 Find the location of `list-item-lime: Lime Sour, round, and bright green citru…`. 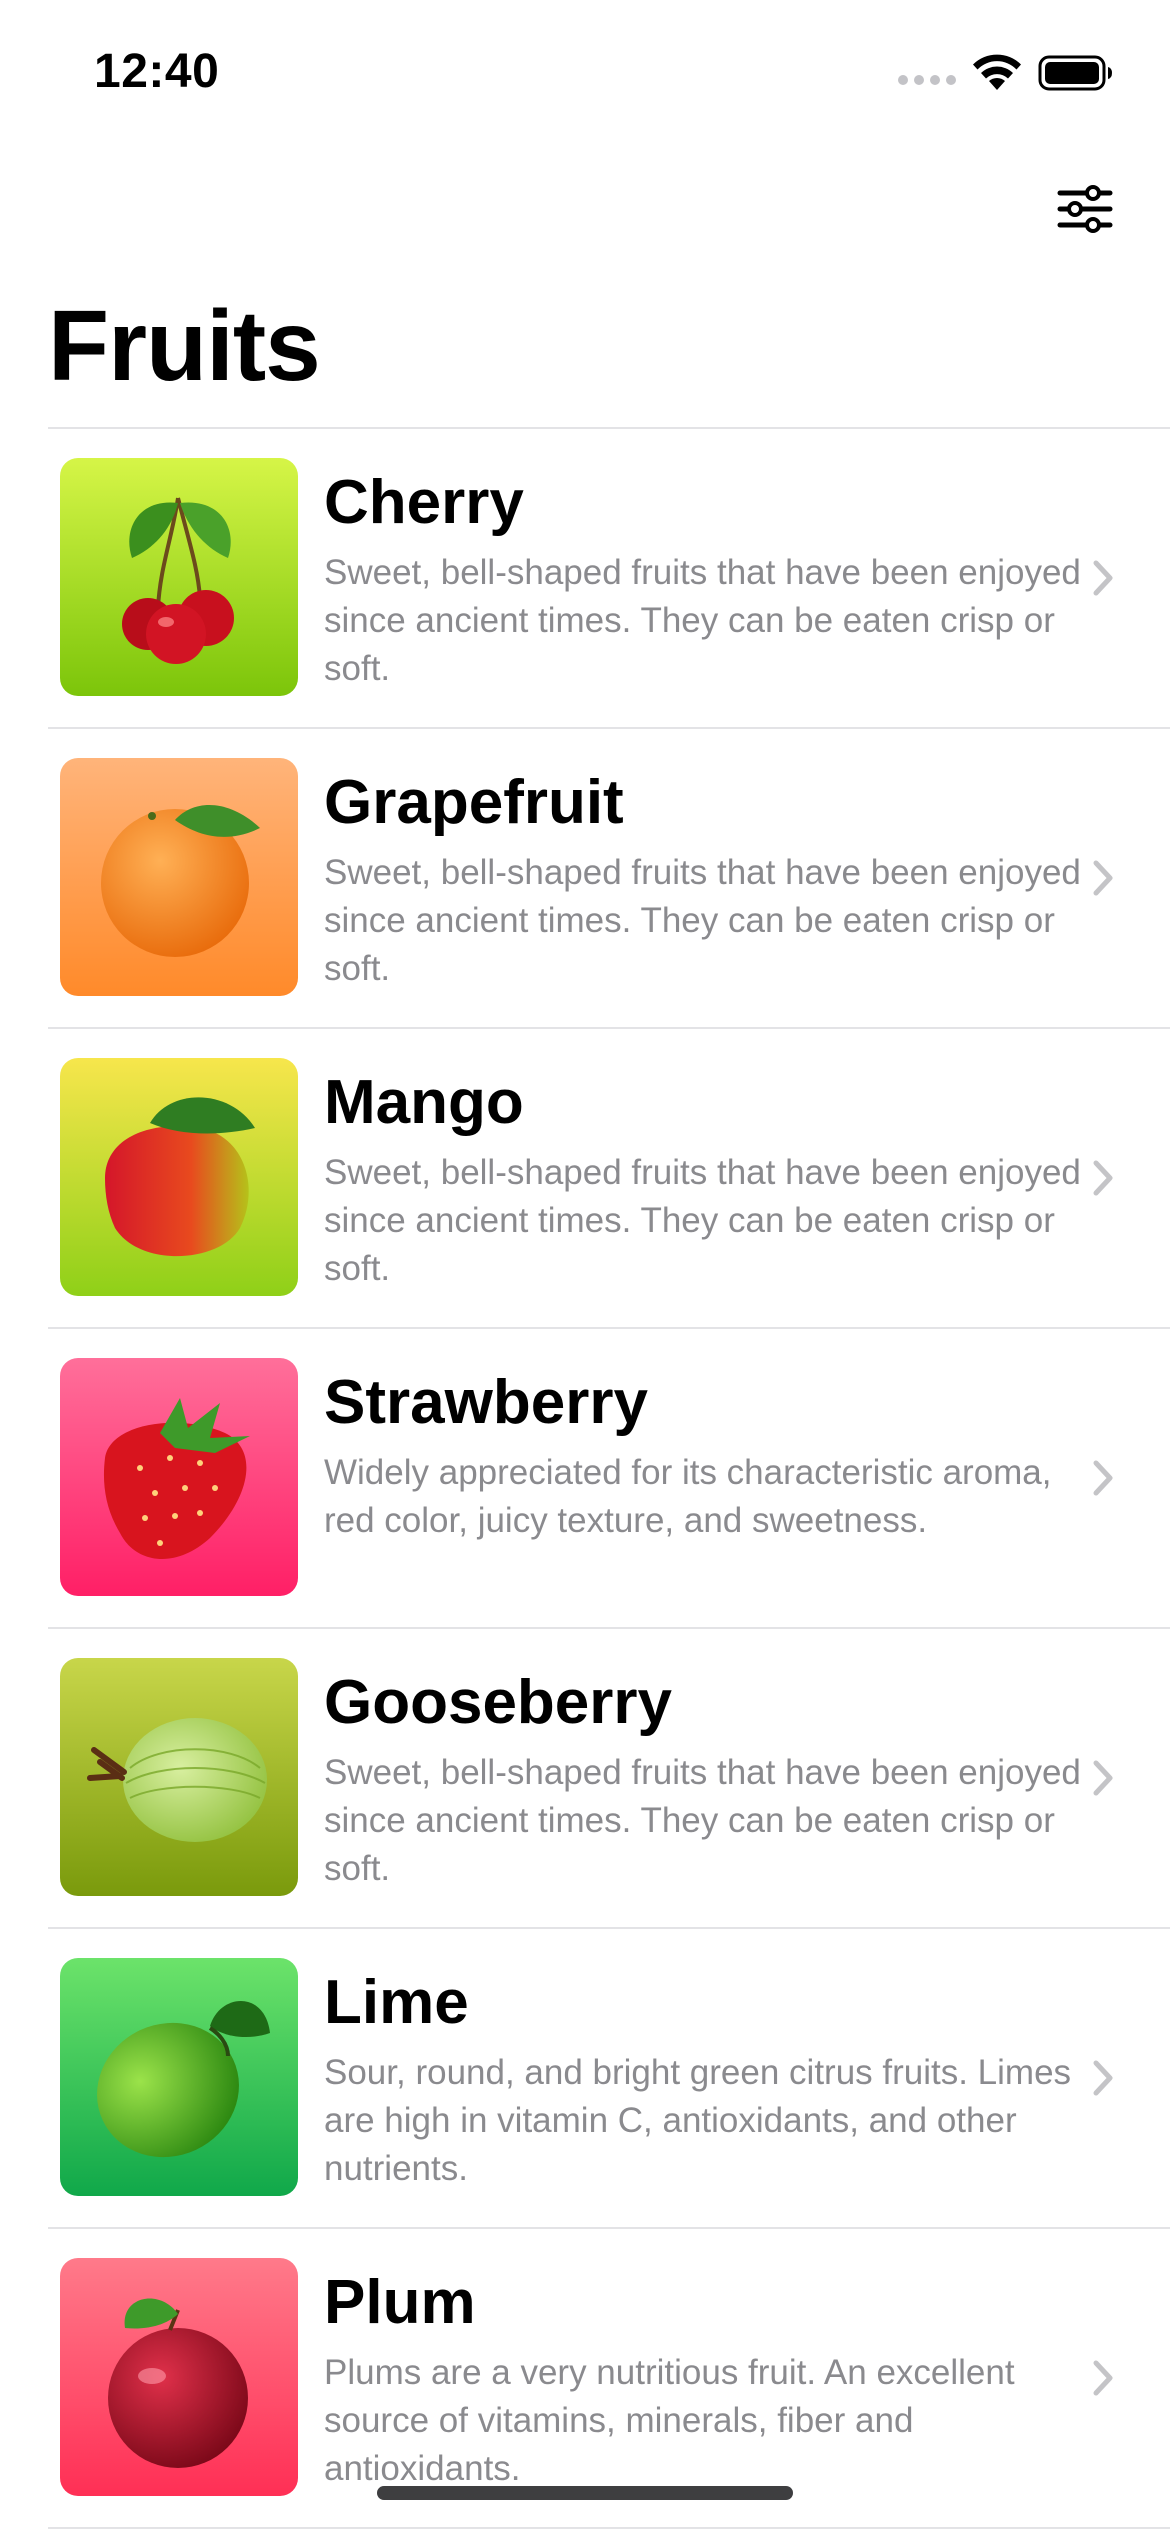

list-item-lime: Lime Sour, round, and bright green citru… is located at coordinates (609, 2079).